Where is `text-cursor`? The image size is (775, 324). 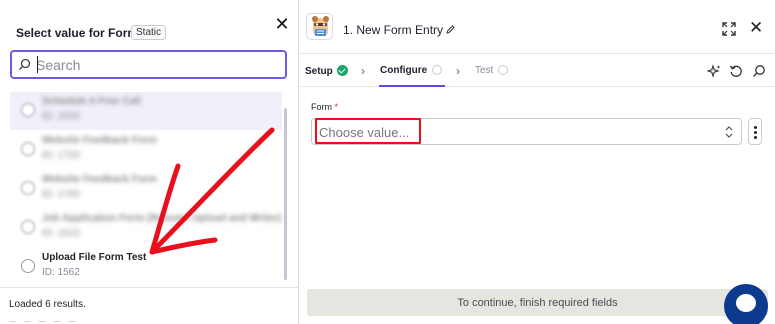
text-cursor is located at coordinates (37, 64).